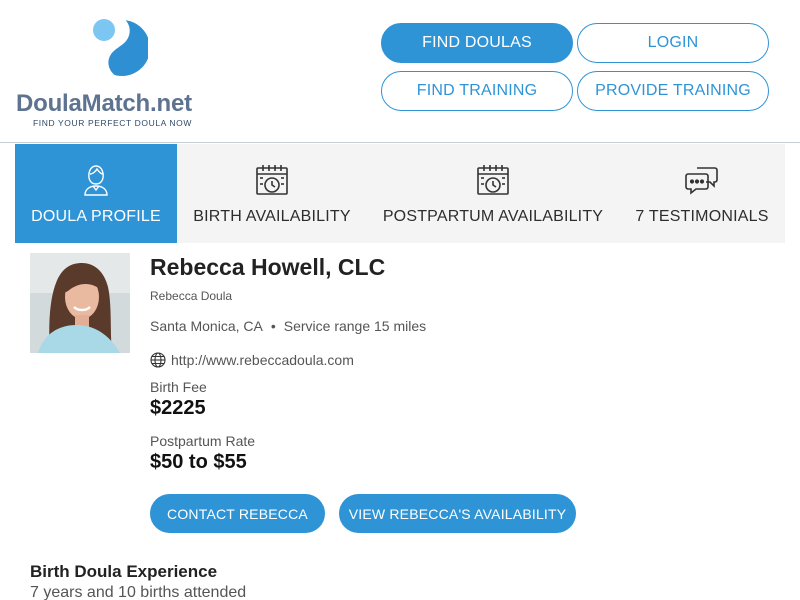  What do you see at coordinates (138, 592) in the screenshot?
I see `experience-text: 7 years and 10 births attended` at bounding box center [138, 592].